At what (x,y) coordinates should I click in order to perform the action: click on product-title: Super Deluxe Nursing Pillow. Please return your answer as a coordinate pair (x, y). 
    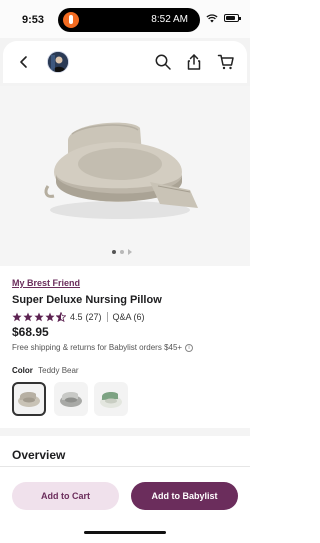
    Looking at the image, I should click on (87, 300).